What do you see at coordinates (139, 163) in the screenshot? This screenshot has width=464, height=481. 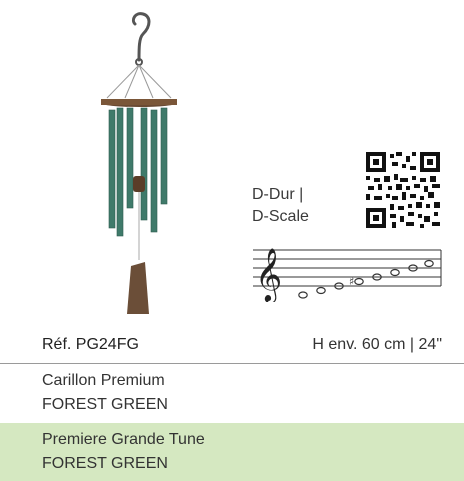 I see `wind-chime-image` at bounding box center [139, 163].